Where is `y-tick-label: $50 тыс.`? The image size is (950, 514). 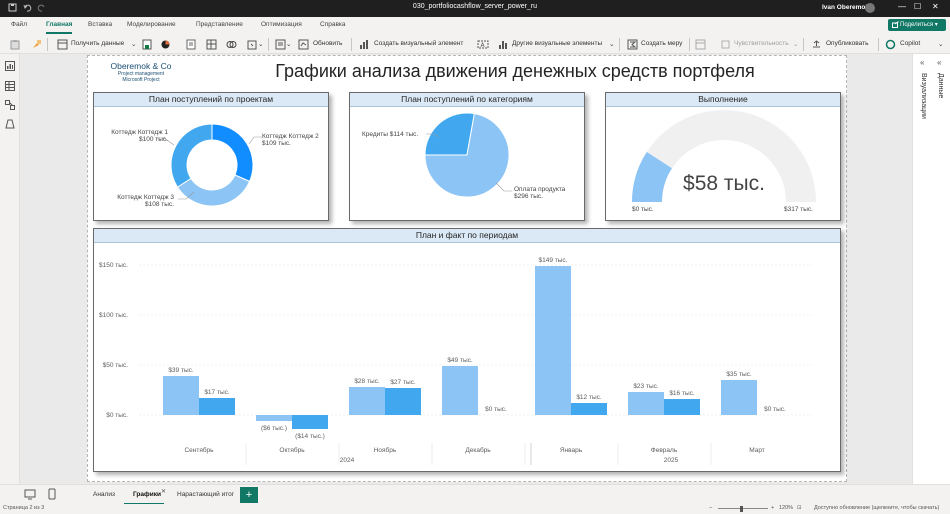
y-tick-label: $50 тыс. is located at coordinates (116, 365).